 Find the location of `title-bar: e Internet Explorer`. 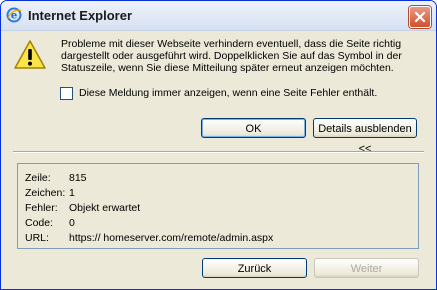

title-bar: e Internet Explorer is located at coordinates (218, 16).